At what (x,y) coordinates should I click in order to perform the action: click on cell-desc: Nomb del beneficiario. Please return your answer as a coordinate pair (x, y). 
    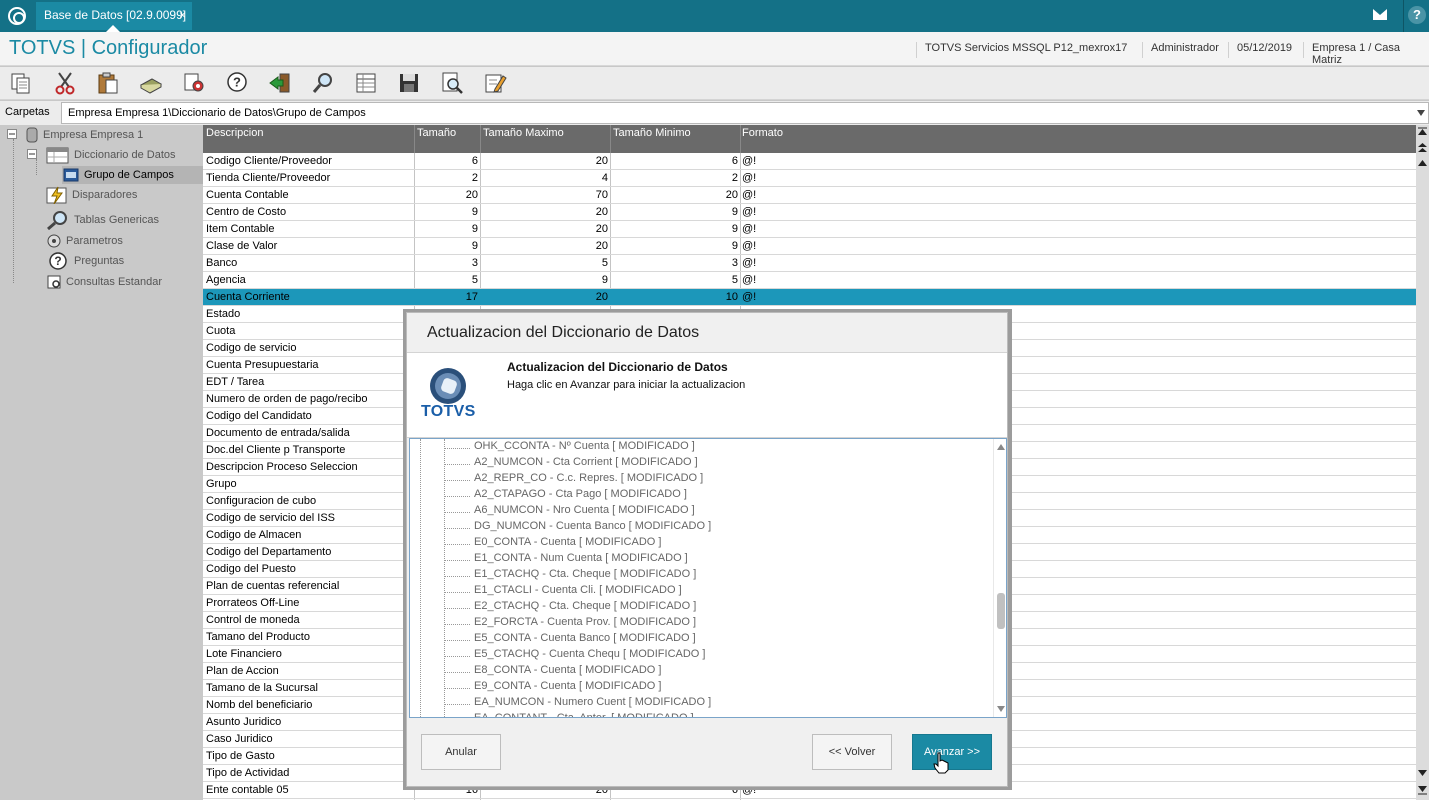
    Looking at the image, I should click on (259, 705).